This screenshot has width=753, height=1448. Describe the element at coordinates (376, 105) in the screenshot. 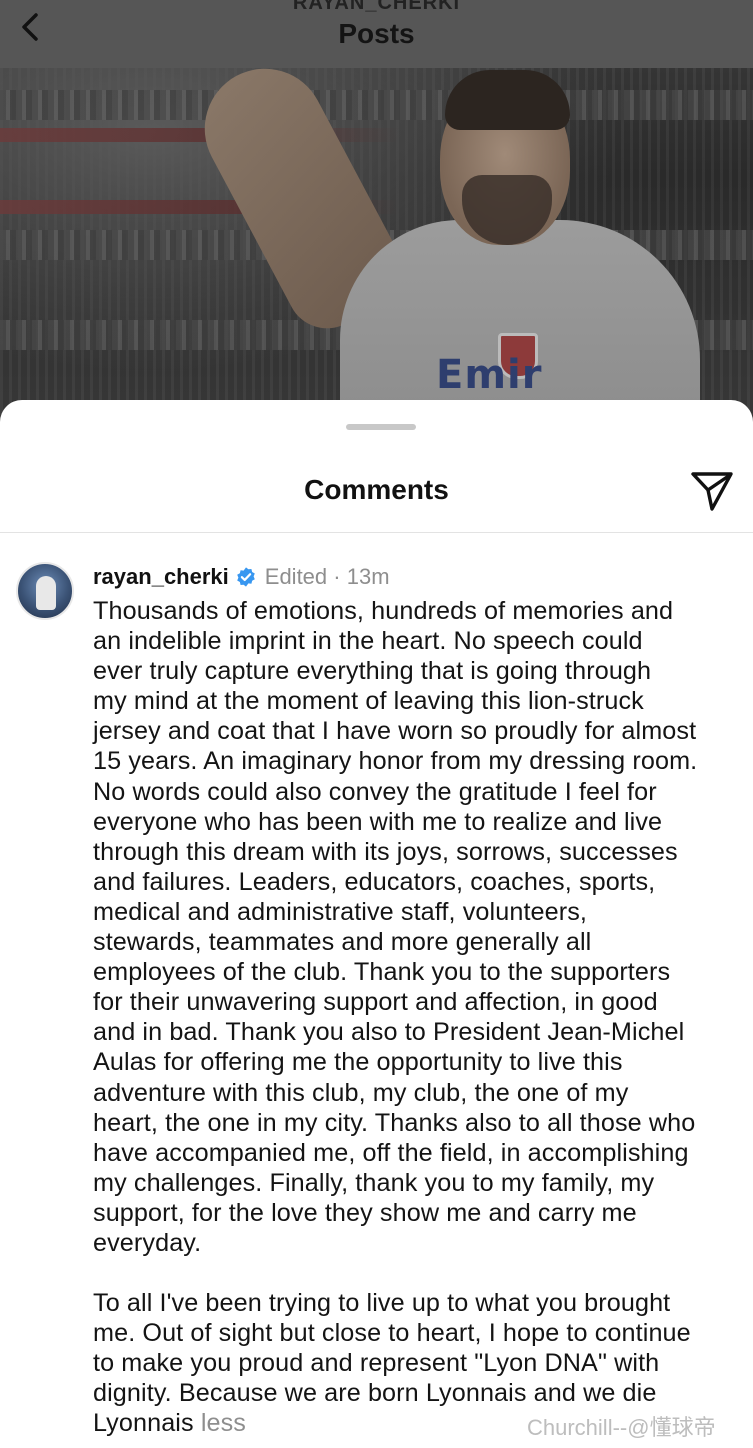

I see `crowd-band` at that location.